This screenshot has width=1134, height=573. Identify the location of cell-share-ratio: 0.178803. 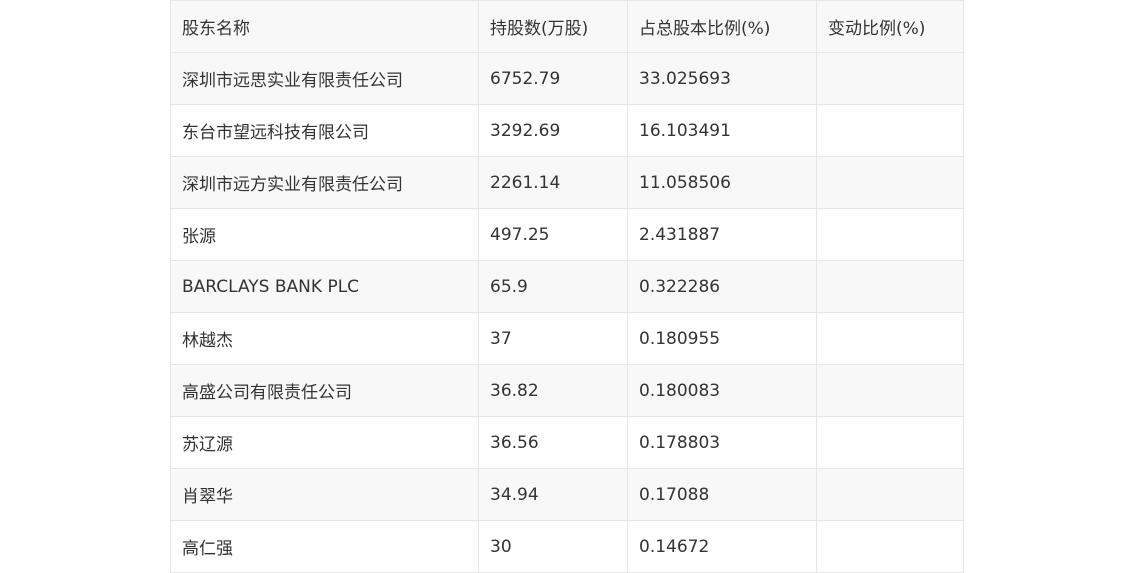
(722, 442).